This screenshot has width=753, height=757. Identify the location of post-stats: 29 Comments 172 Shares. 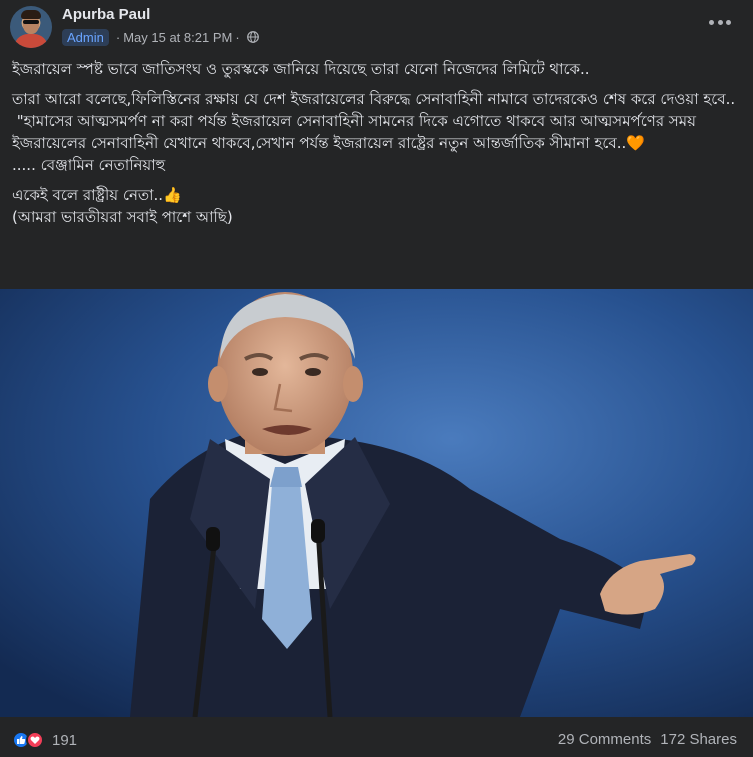
(647, 739).